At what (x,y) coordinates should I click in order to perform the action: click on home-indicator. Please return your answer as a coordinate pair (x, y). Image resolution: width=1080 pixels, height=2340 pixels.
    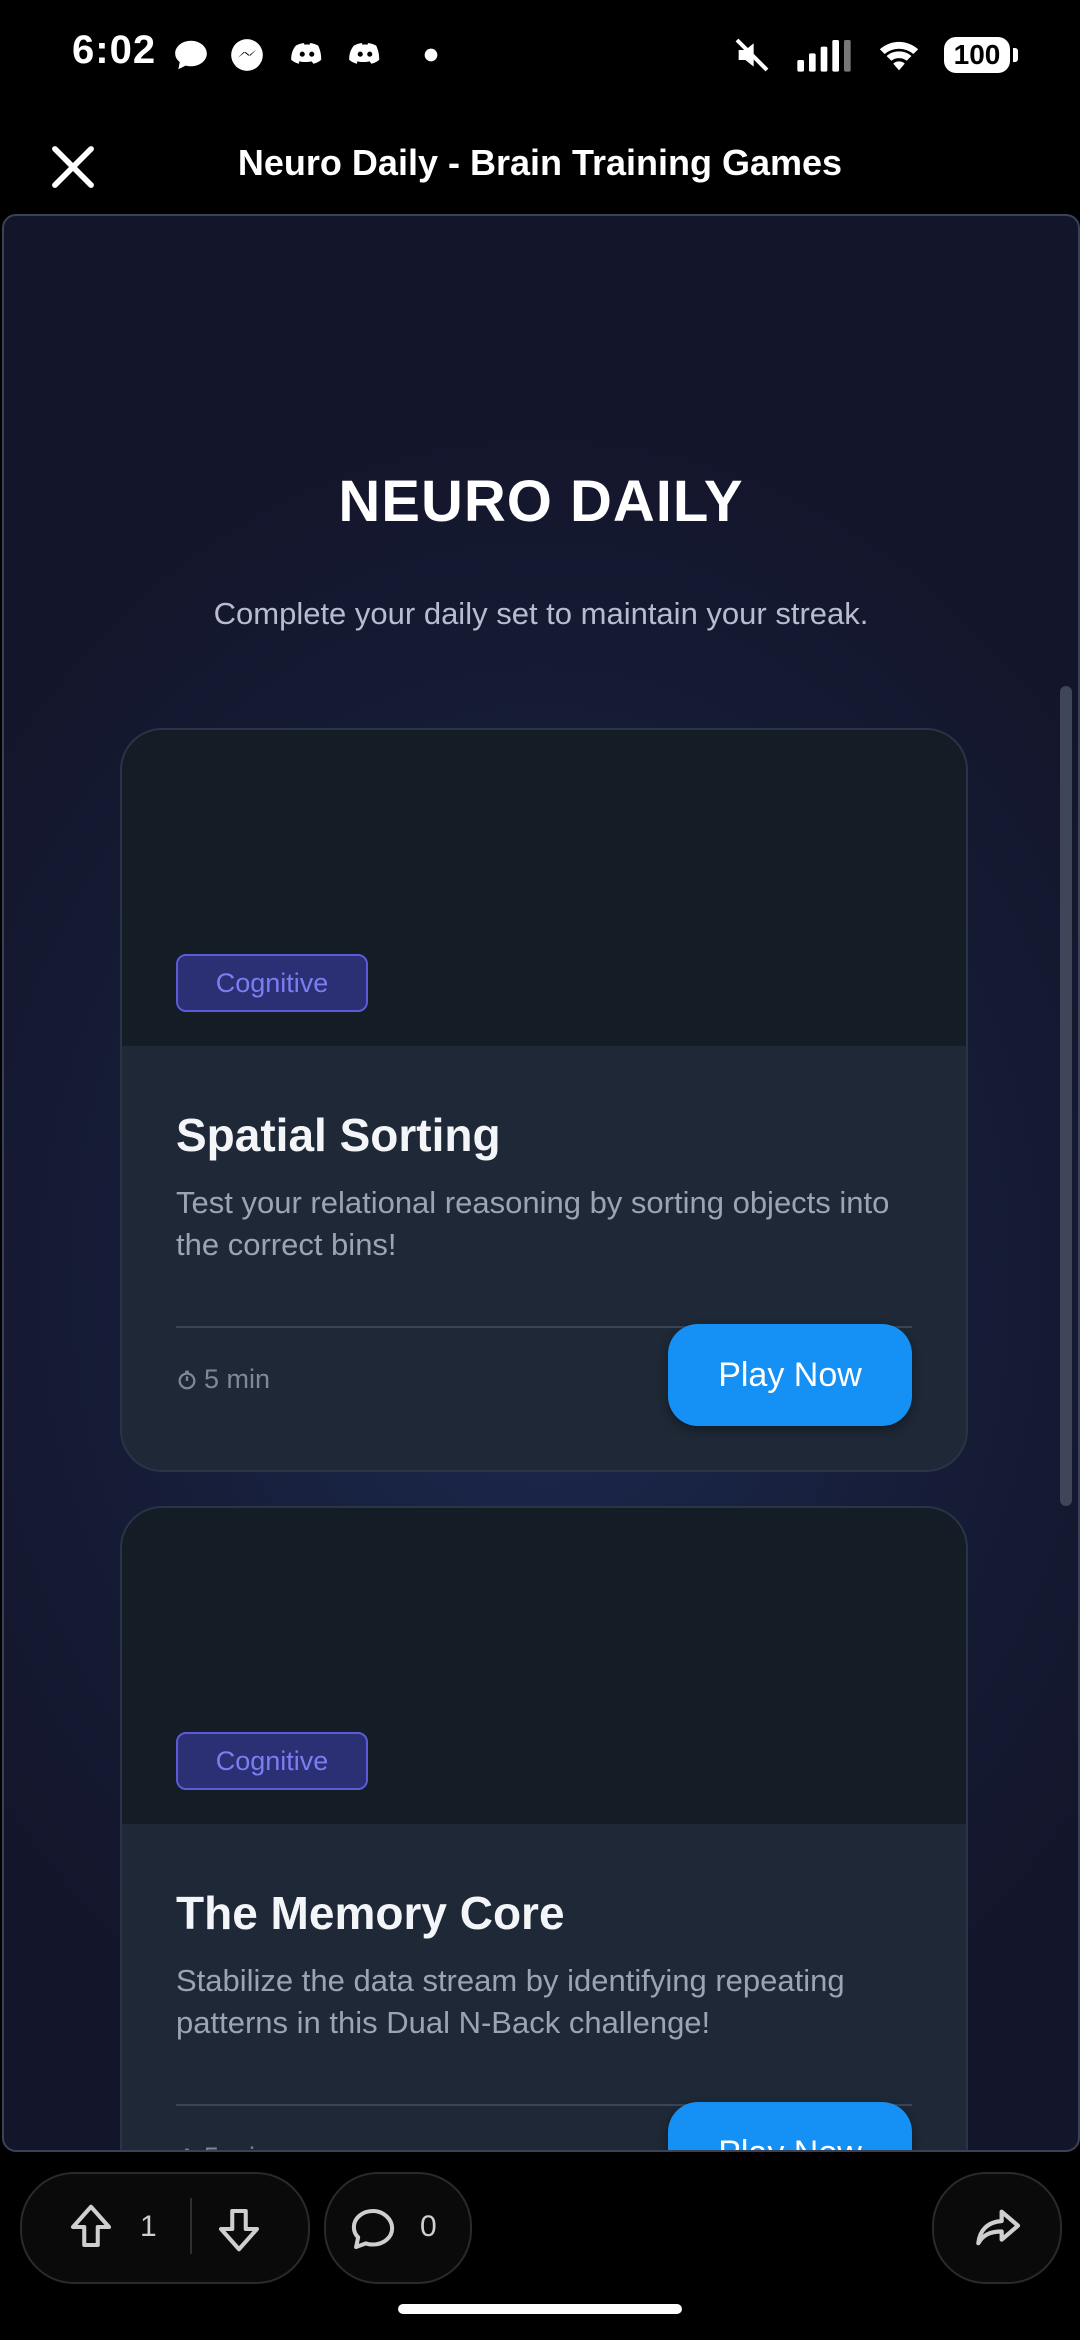
    Looking at the image, I should click on (540, 2309).